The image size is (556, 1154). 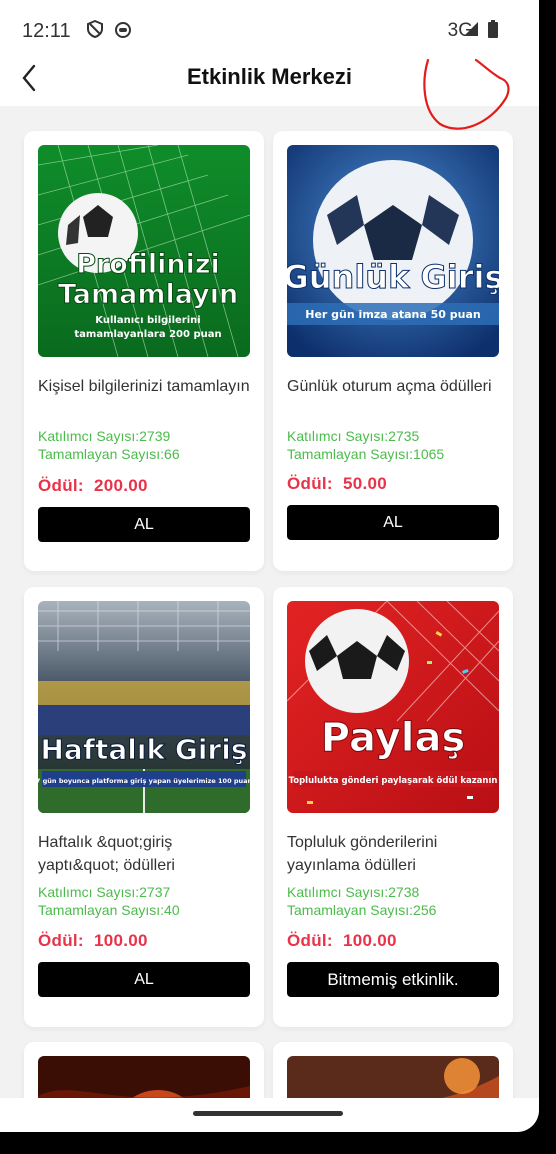 I want to click on activity-title: Günlük oturum açma ödülleri, so click(x=389, y=386).